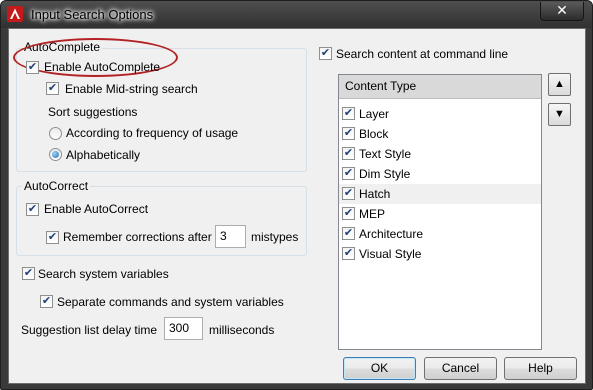 The width and height of the screenshot is (593, 390). What do you see at coordinates (170, 302) in the screenshot?
I see `separate-commands-label: Separate commands and system variables` at bounding box center [170, 302].